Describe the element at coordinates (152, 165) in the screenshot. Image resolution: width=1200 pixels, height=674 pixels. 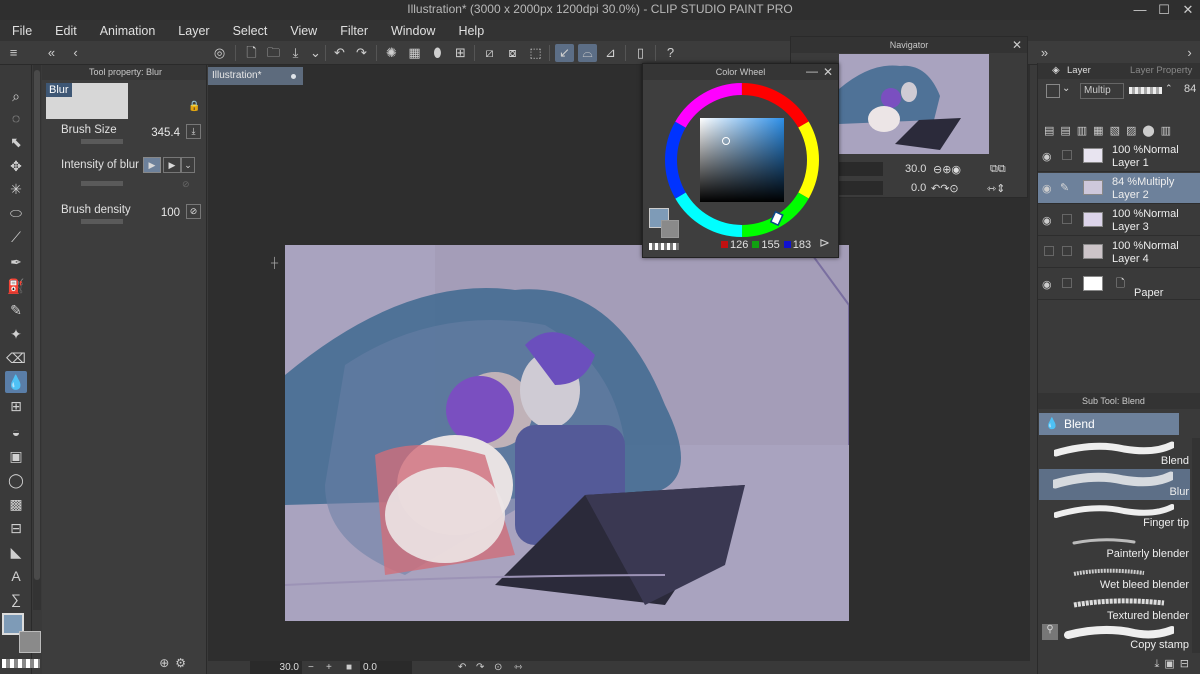
I see `pressure-icon: ▶` at that location.